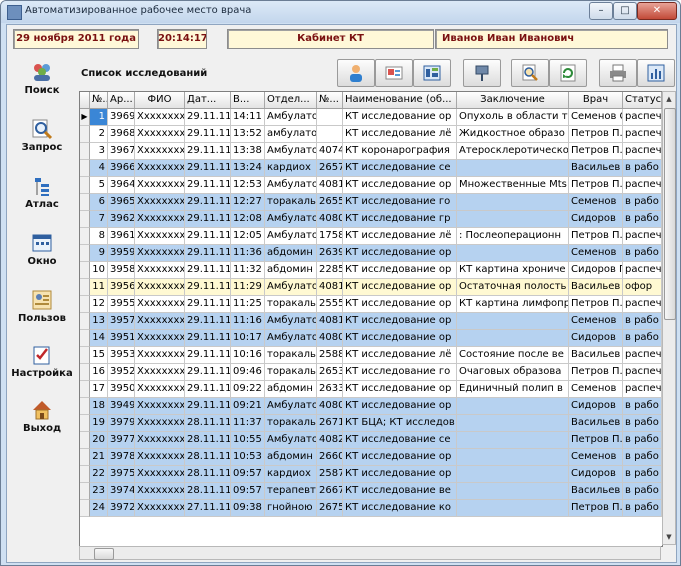 This screenshot has width=681, height=566. What do you see at coordinates (99, 134) in the screenshot?
I see `cell-number: 2` at bounding box center [99, 134].